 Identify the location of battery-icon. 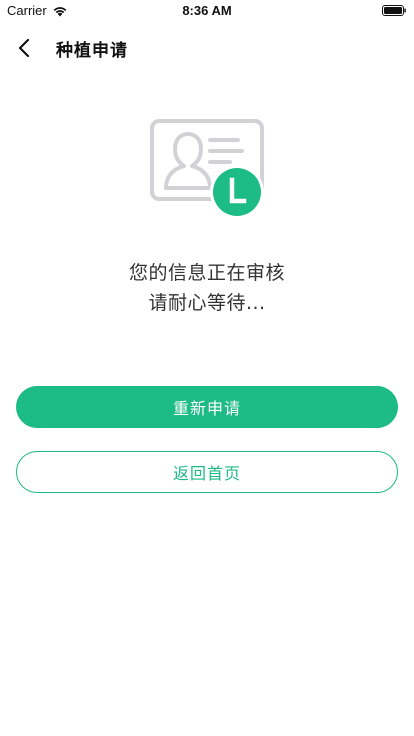
(394, 10).